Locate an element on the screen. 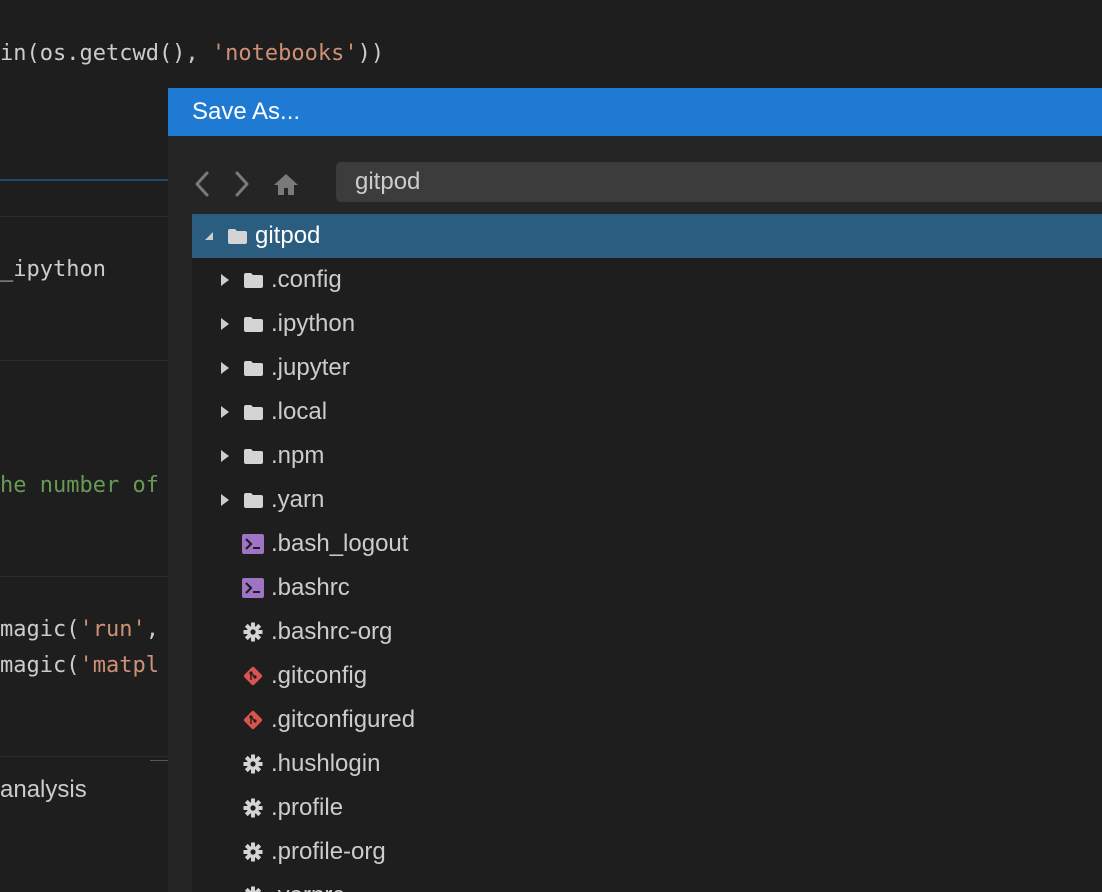  forward-button is located at coordinates (242, 184).